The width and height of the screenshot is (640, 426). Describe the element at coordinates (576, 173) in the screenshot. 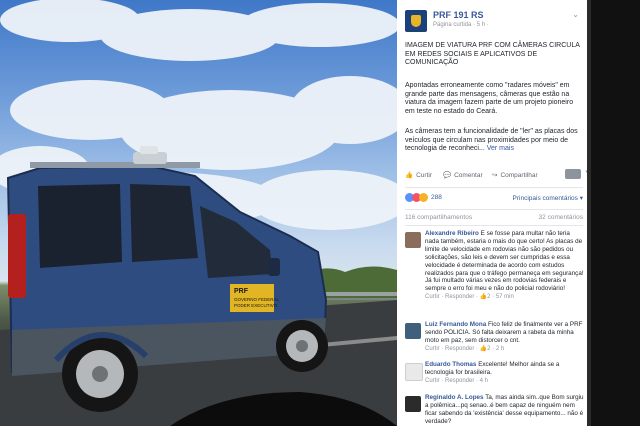

I see `post-as-selector` at that location.